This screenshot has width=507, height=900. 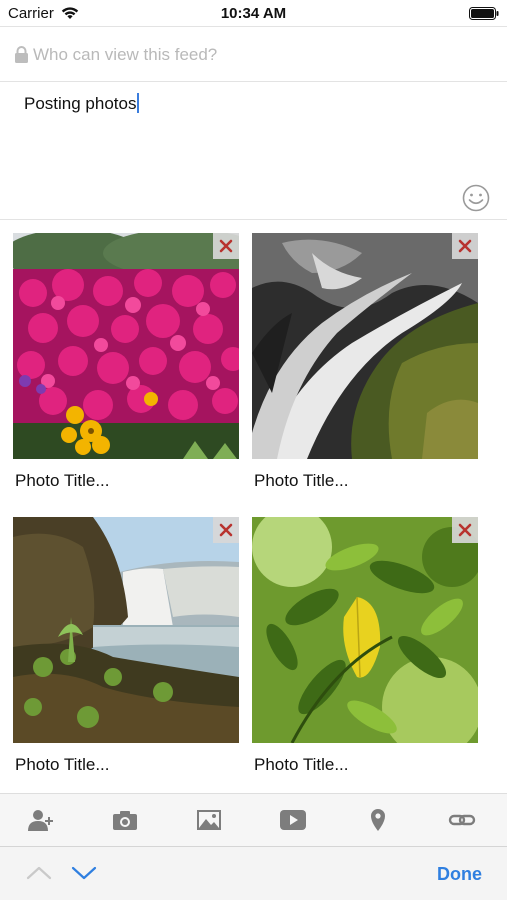 I want to click on done-button: Done, so click(x=459, y=874).